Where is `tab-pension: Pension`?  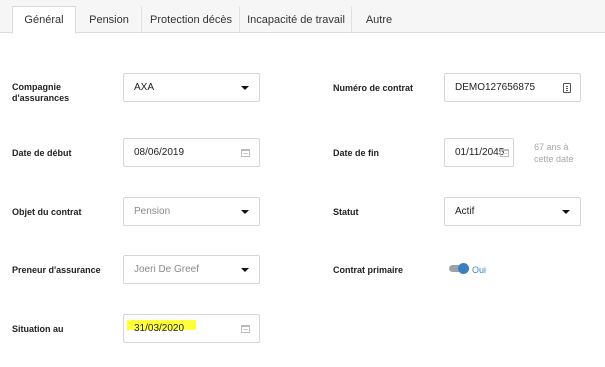
tab-pension: Pension is located at coordinates (109, 19).